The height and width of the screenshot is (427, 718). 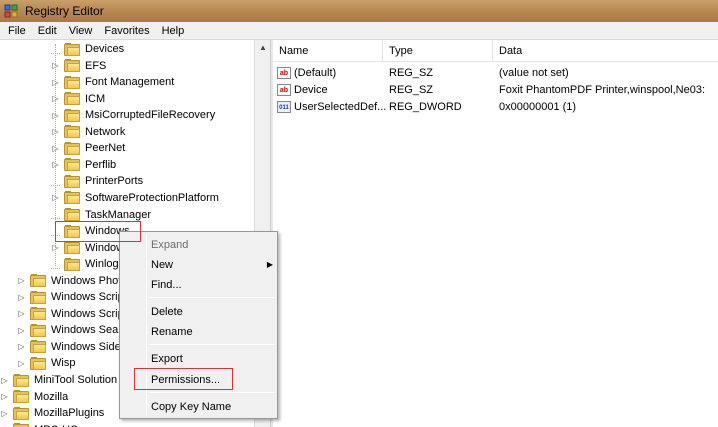 I want to click on menu-item-copy-key-name: Copy Key Name, so click(x=191, y=407).